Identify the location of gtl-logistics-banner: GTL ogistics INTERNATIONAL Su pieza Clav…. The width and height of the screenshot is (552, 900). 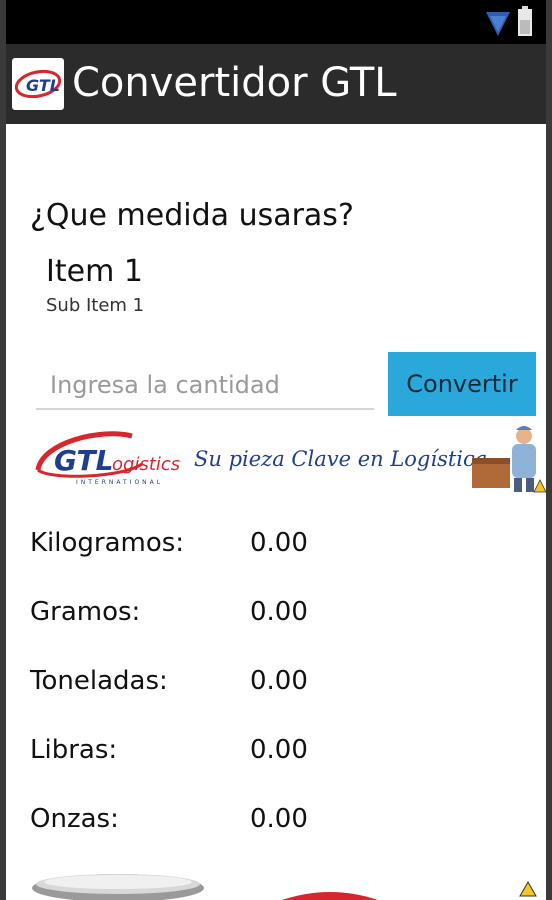
(290, 459).